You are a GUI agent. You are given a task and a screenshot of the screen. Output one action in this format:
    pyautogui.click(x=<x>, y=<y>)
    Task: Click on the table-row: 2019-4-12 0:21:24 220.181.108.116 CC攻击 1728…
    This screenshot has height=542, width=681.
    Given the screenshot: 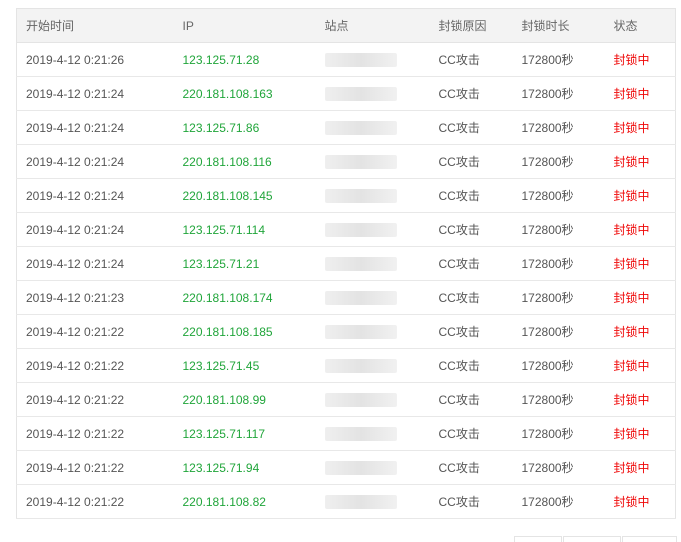 What is the action you would take?
    pyautogui.click(x=346, y=161)
    